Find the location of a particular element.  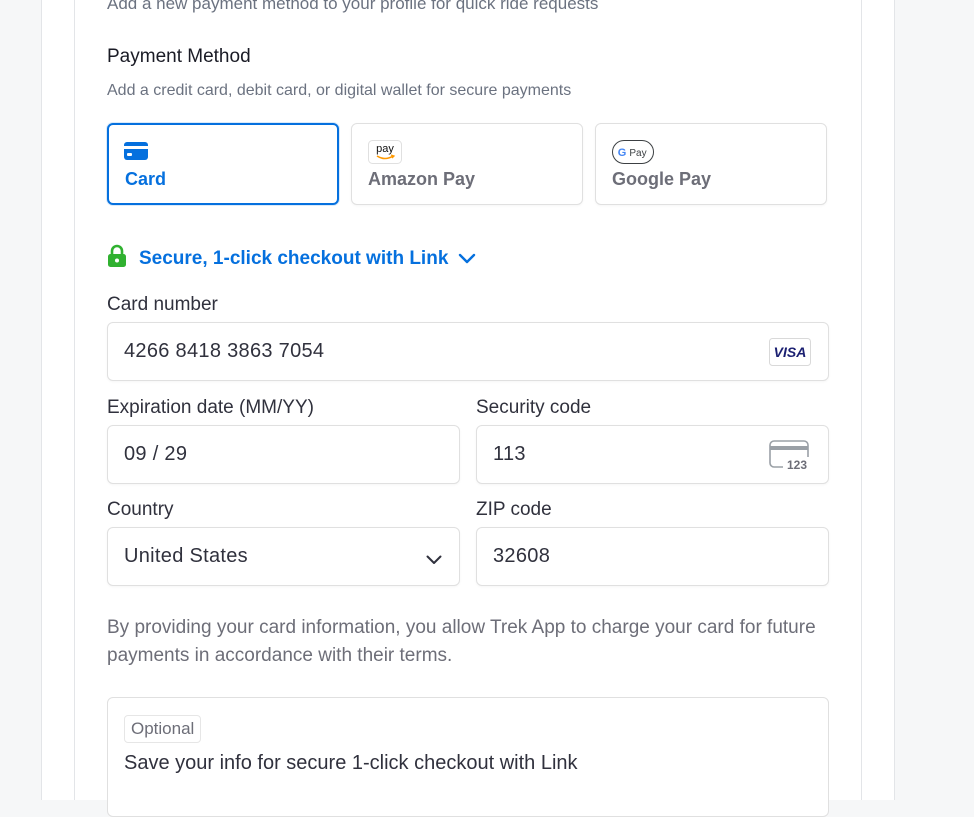

security-code-field: 113 123 is located at coordinates (652, 454).